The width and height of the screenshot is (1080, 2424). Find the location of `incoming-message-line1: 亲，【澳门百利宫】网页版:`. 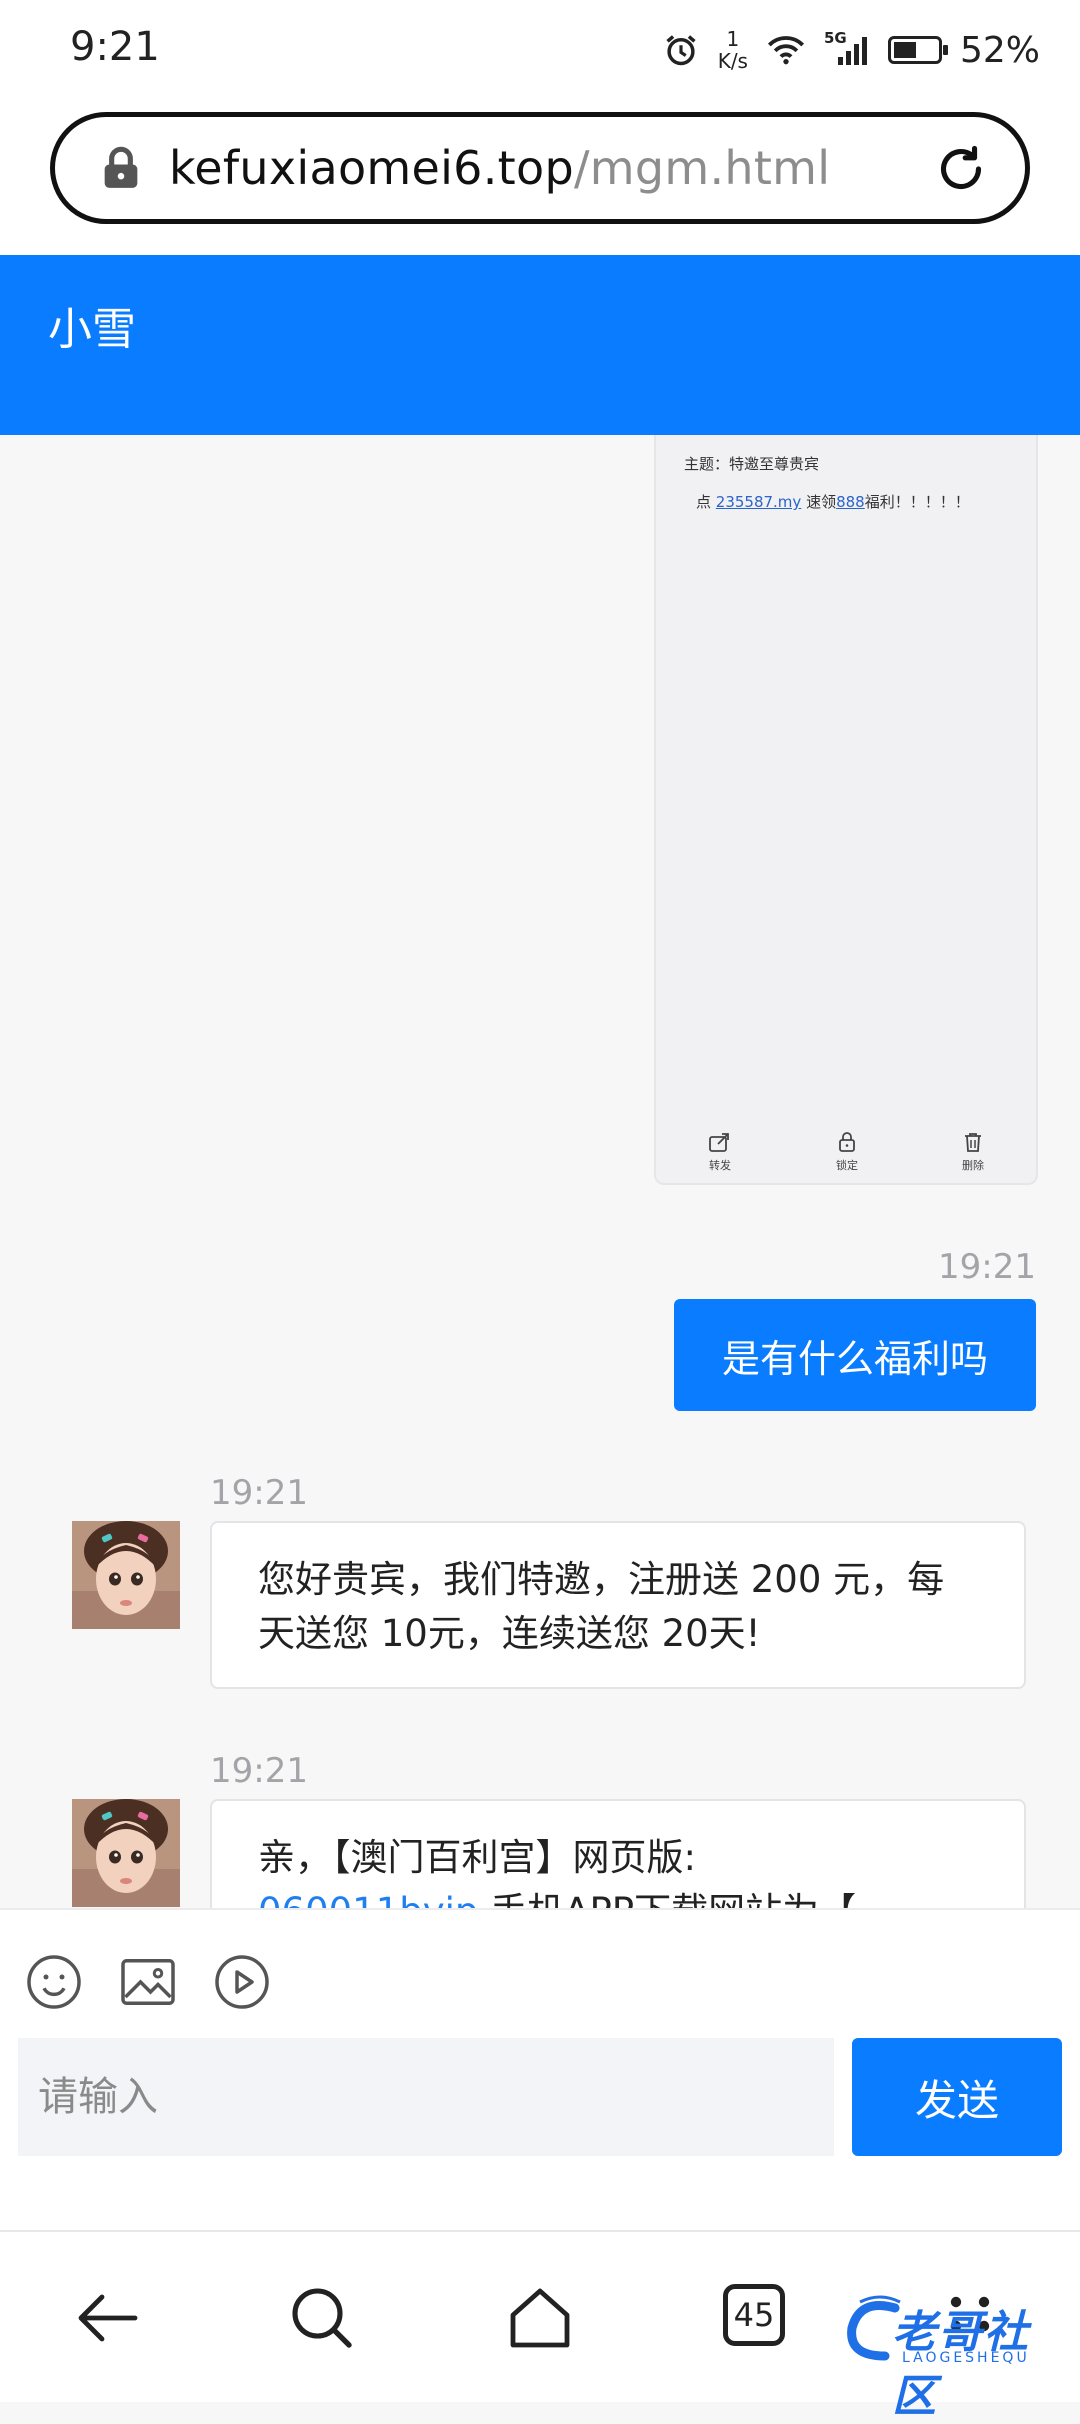

incoming-message-line1: 亲，【澳门百利宫】网页版: is located at coordinates (477, 1857).